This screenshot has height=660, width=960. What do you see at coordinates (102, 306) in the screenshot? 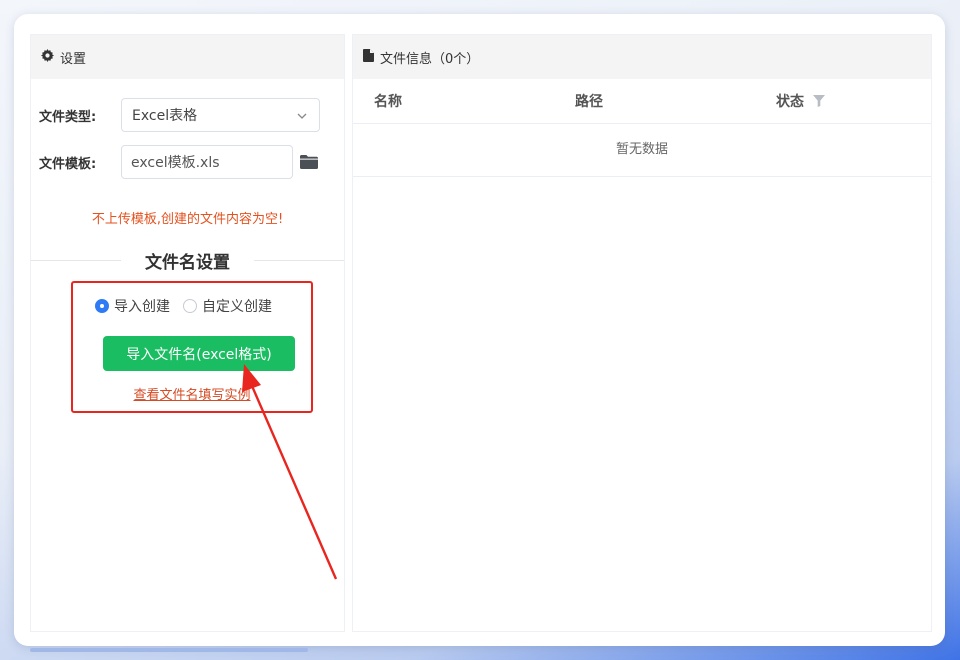
I see `radio-checked-icon` at bounding box center [102, 306].